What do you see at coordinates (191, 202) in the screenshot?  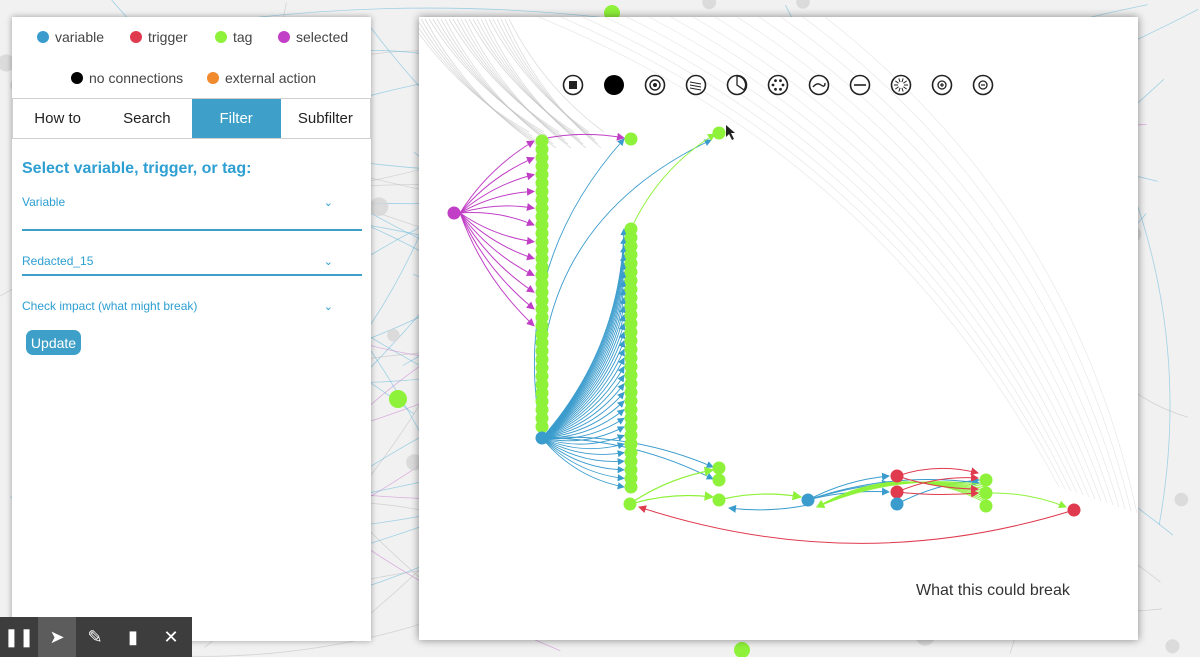 I see `type-select: Variable ⌄` at bounding box center [191, 202].